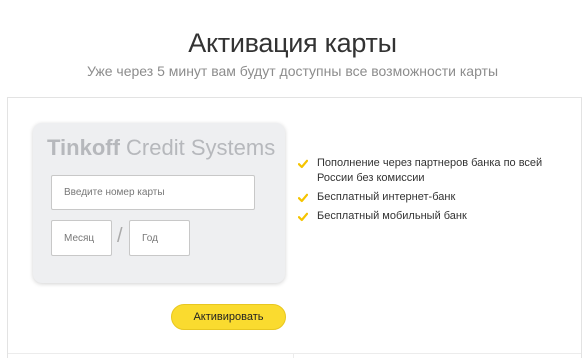 The height and width of the screenshot is (358, 585). Describe the element at coordinates (201, 147) in the screenshot. I see `brand-product: Credit Systems` at that location.